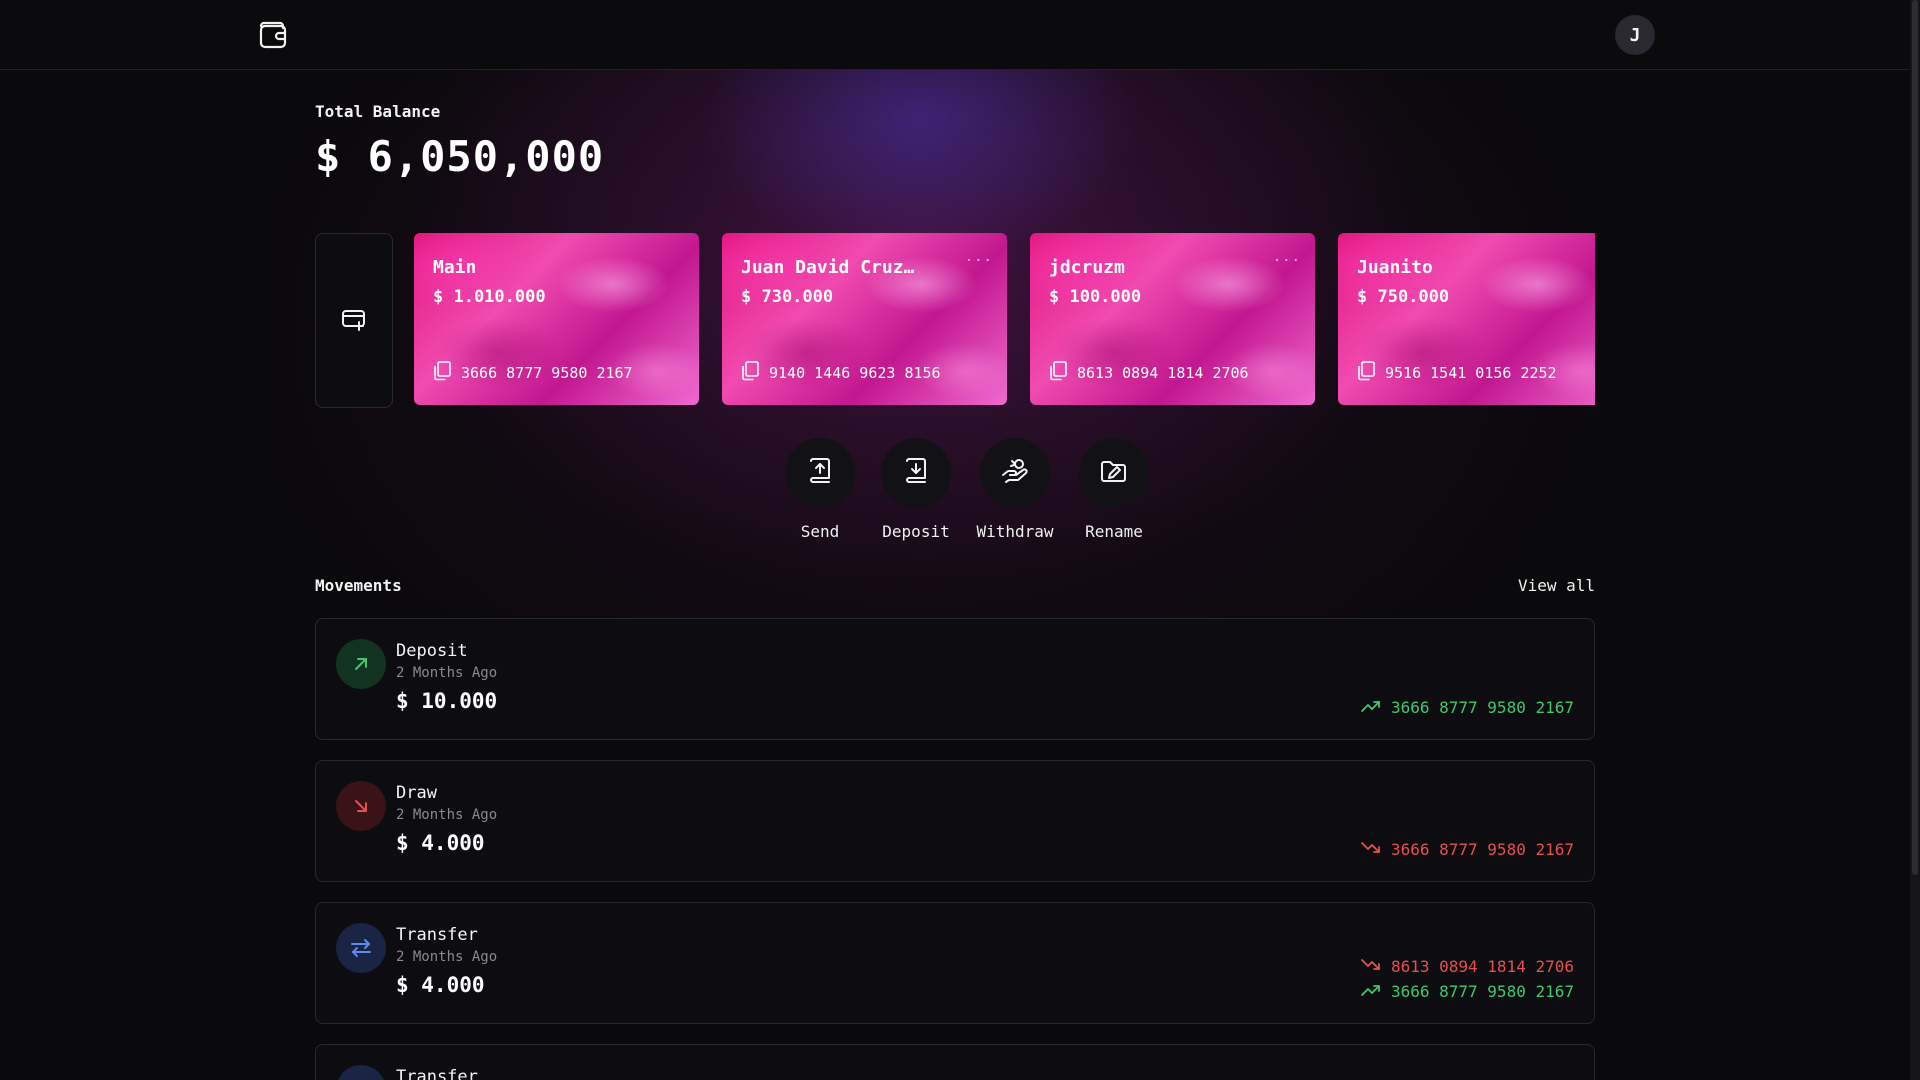 The image size is (1920, 1080). I want to click on arrow-up-right-icon, so click(361, 664).